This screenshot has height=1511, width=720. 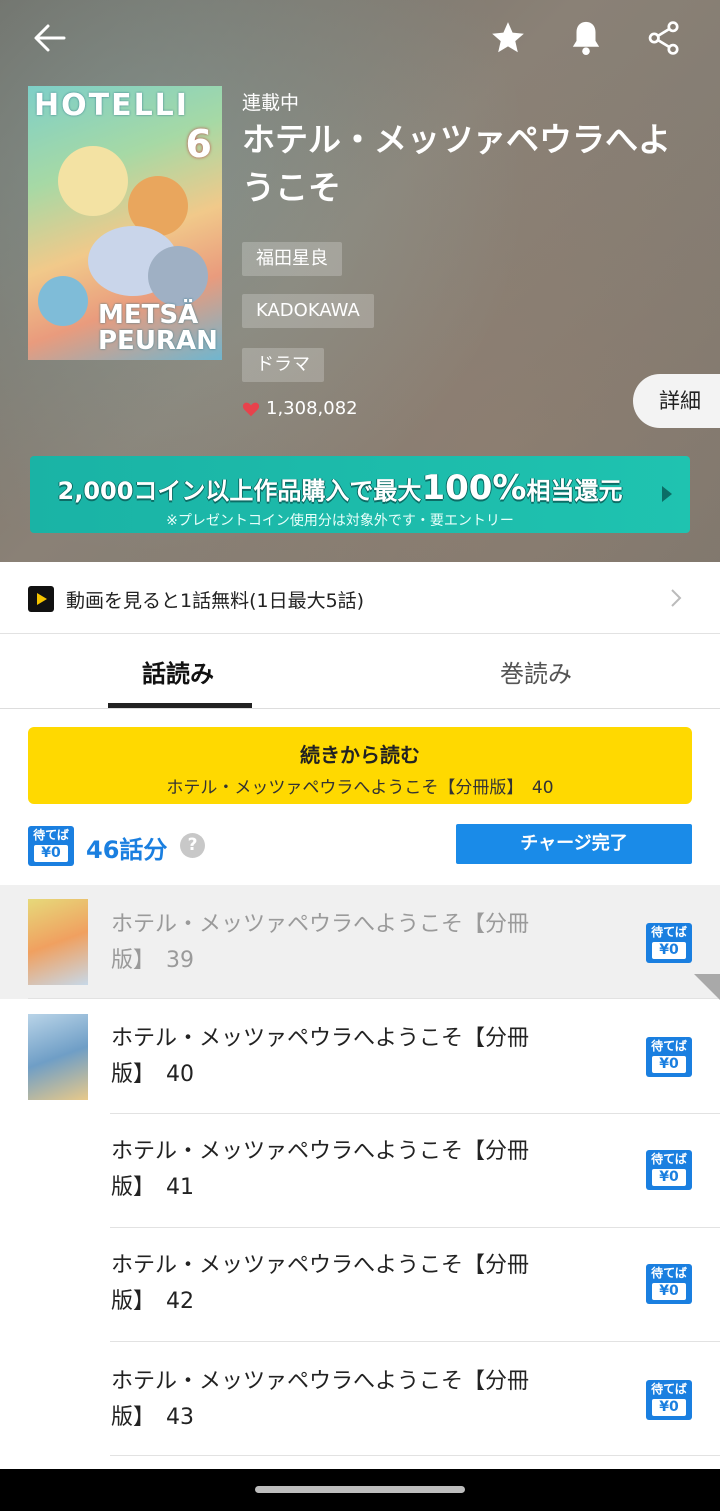 I want to click on episode-title-line2: 版】 43, so click(x=152, y=1417).